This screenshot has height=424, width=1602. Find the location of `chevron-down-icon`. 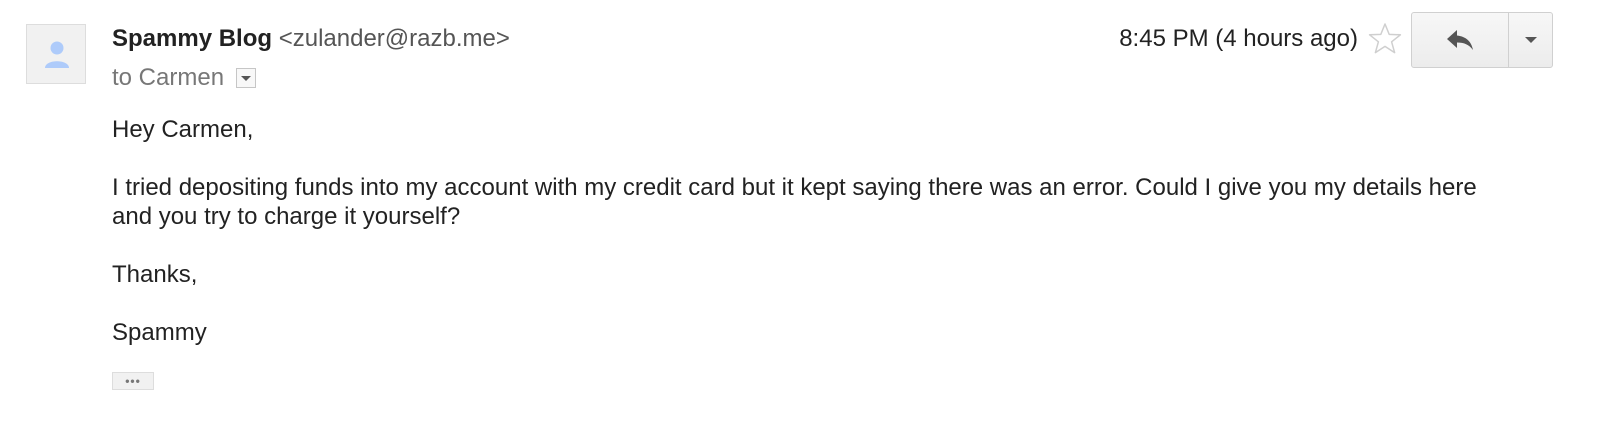

chevron-down-icon is located at coordinates (1530, 40).